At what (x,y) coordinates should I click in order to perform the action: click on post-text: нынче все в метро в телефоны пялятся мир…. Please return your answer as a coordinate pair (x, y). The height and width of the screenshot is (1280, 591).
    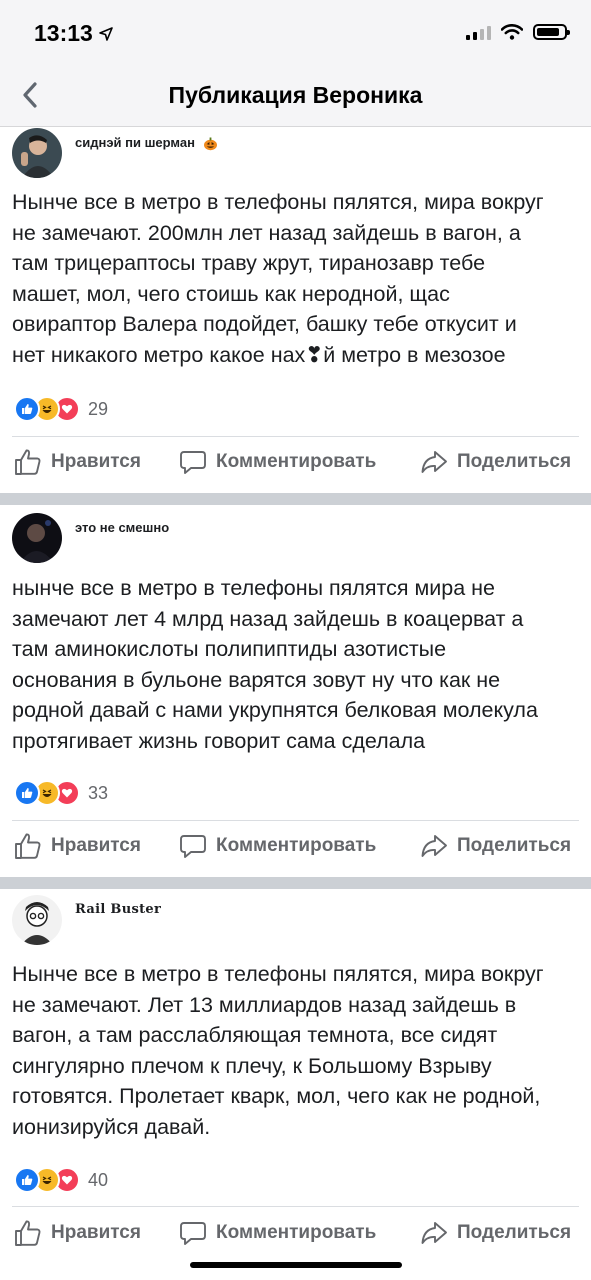
    Looking at the image, I should click on (275, 664).